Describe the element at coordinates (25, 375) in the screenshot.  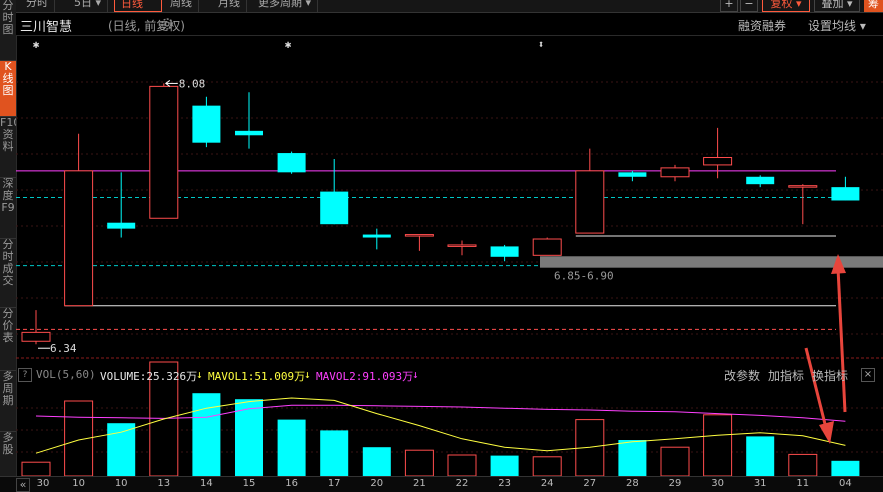
I see `help-icon: ?` at that location.